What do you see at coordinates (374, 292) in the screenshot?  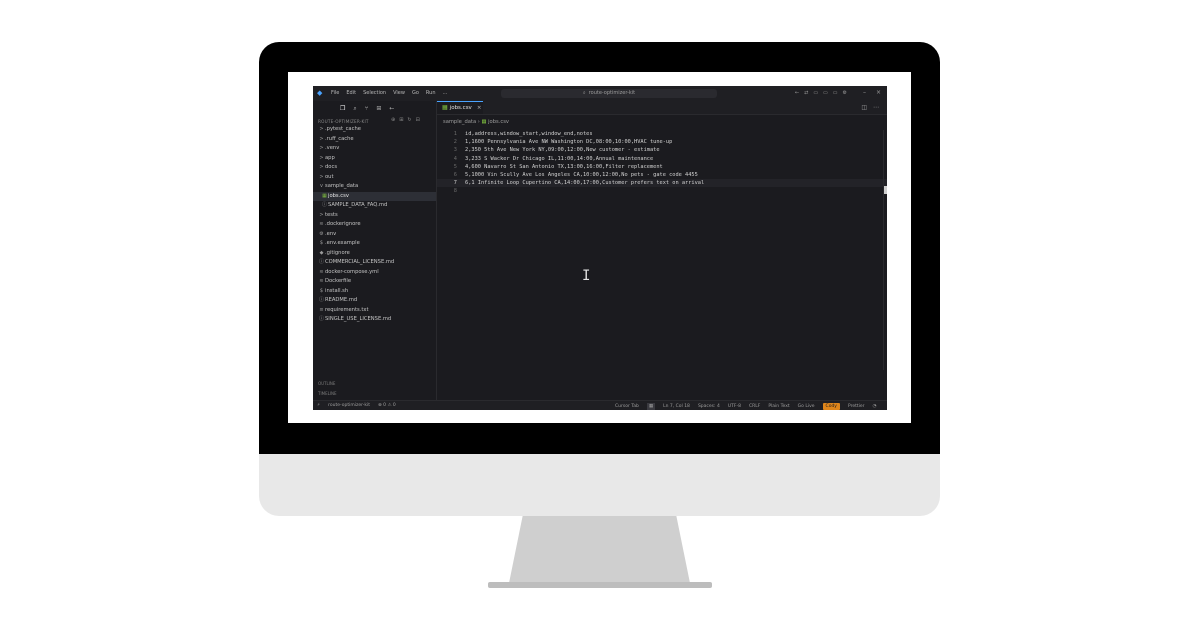 I see `tree-item: $ install.sh` at bounding box center [374, 292].